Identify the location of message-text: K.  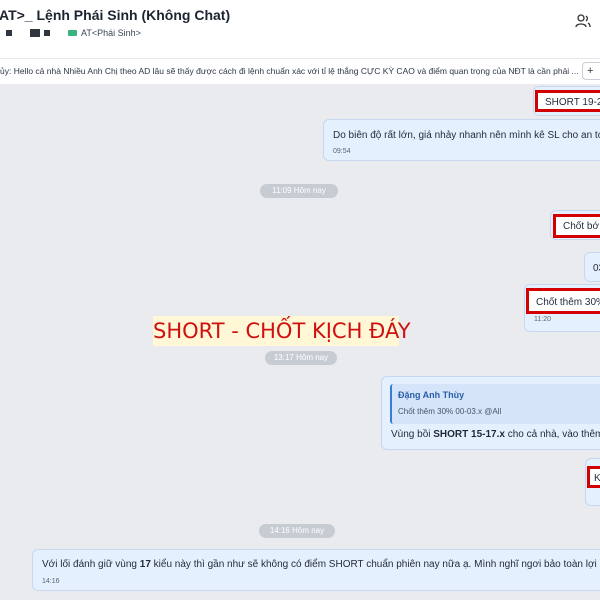
(597, 478).